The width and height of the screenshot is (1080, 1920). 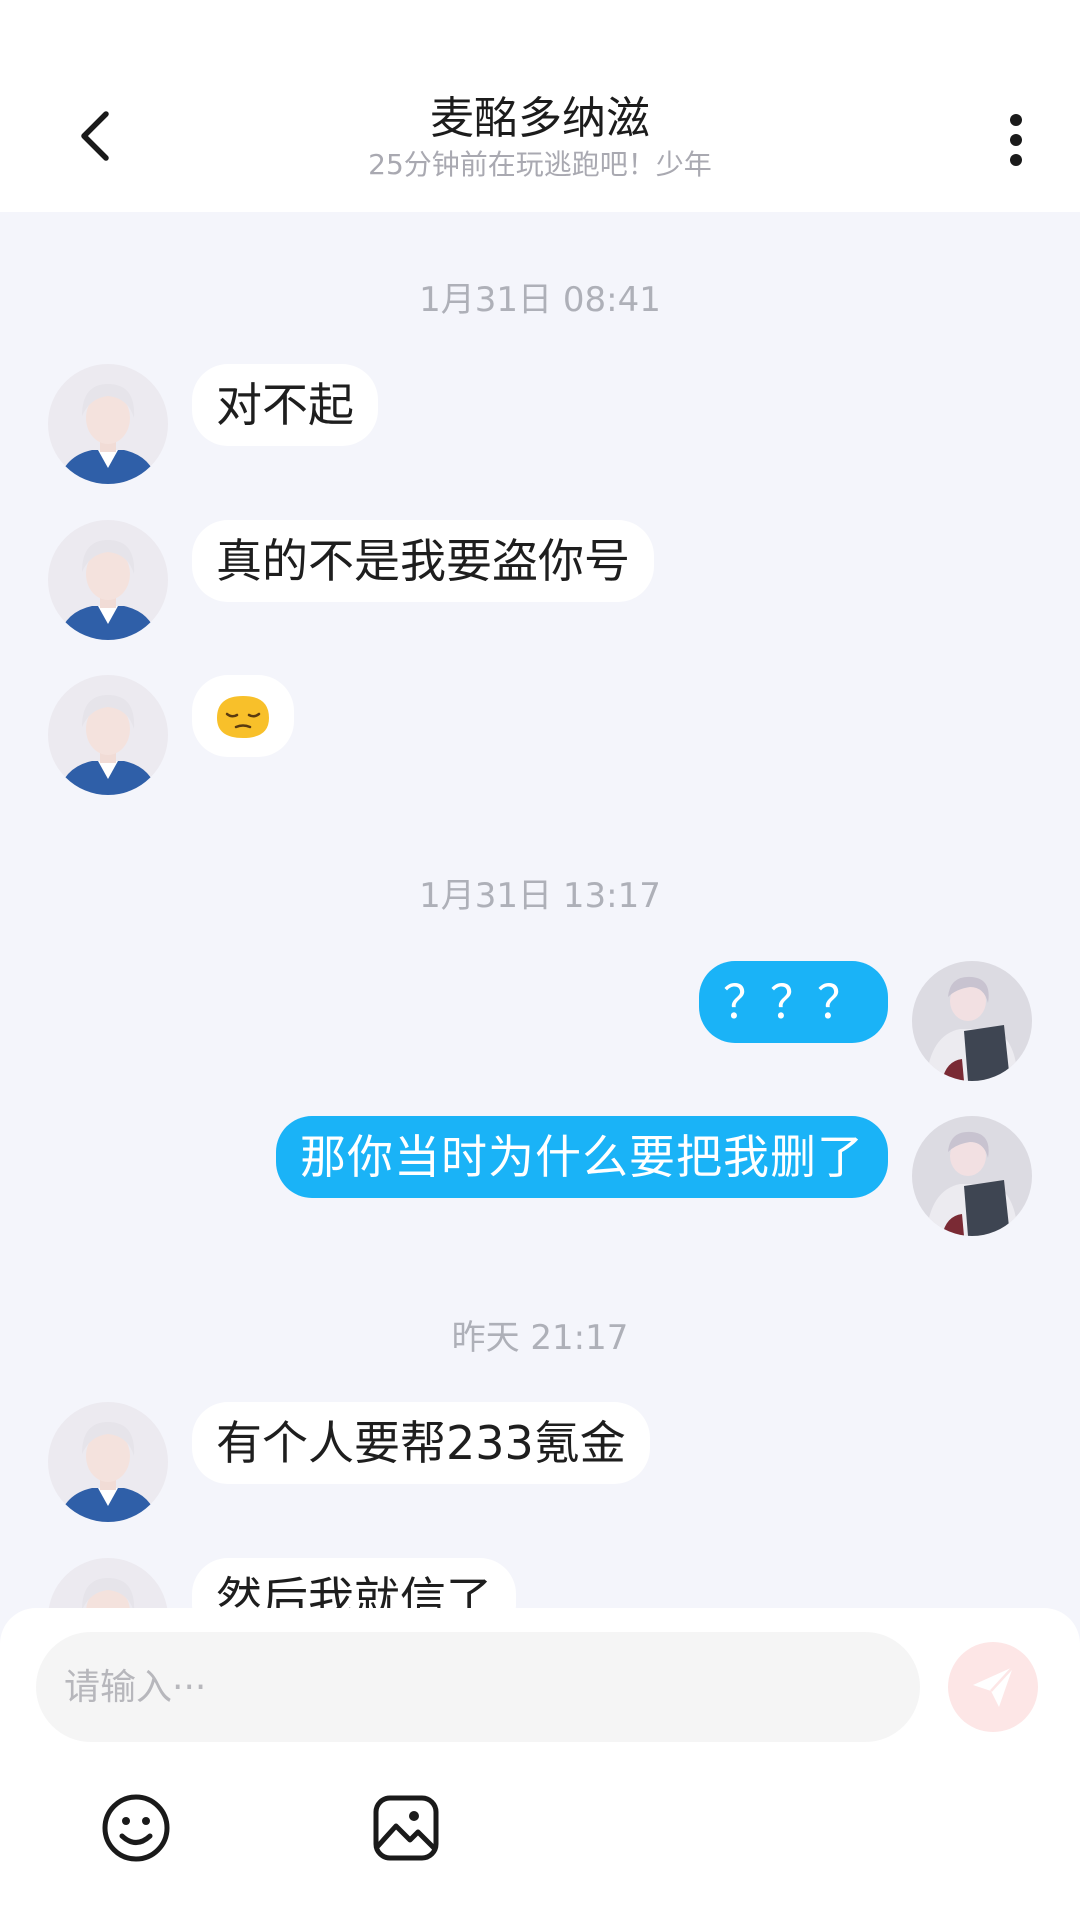 I want to click on image-icon, so click(x=406, y=1828).